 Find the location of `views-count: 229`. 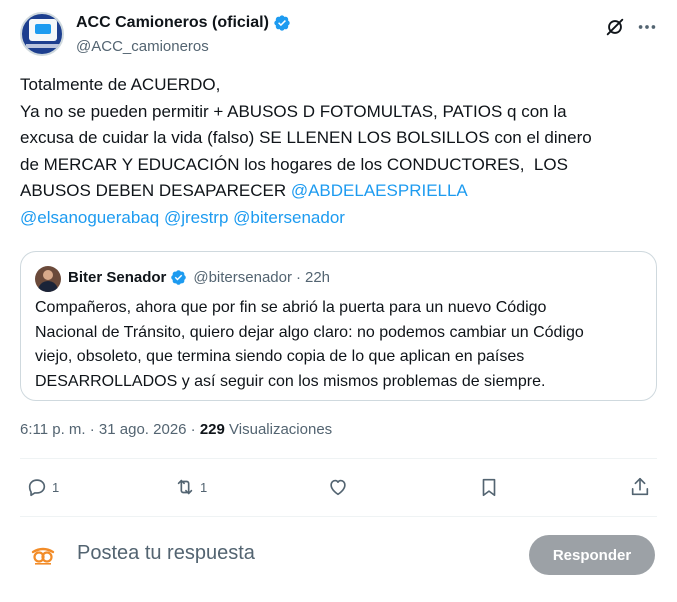

views-count: 229 is located at coordinates (212, 429).